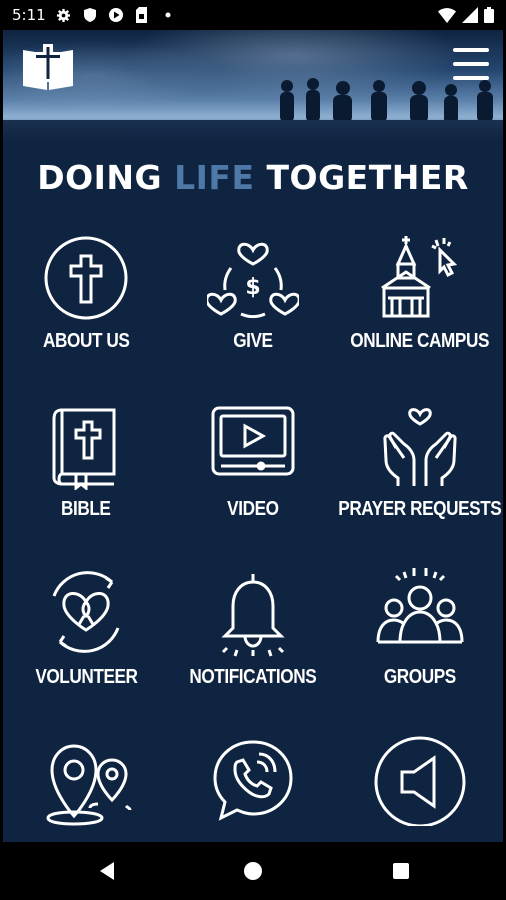 The image size is (506, 900). Describe the element at coordinates (107, 871) in the screenshot. I see `back-triangle-icon` at that location.